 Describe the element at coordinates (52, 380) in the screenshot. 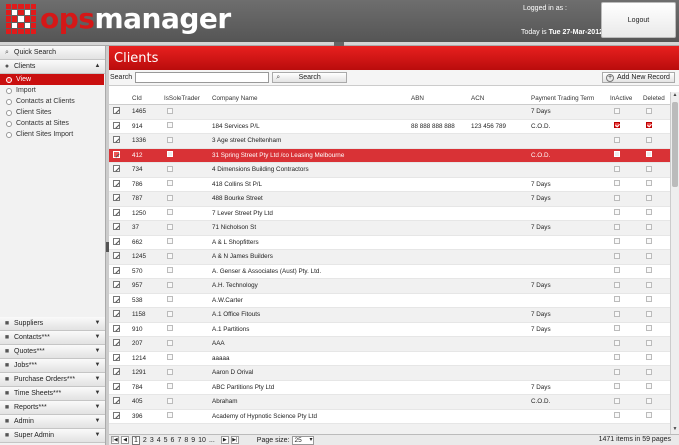

I see `sidebar-section-purchase-orders: ■ Purchase Orders*** ▼` at that location.